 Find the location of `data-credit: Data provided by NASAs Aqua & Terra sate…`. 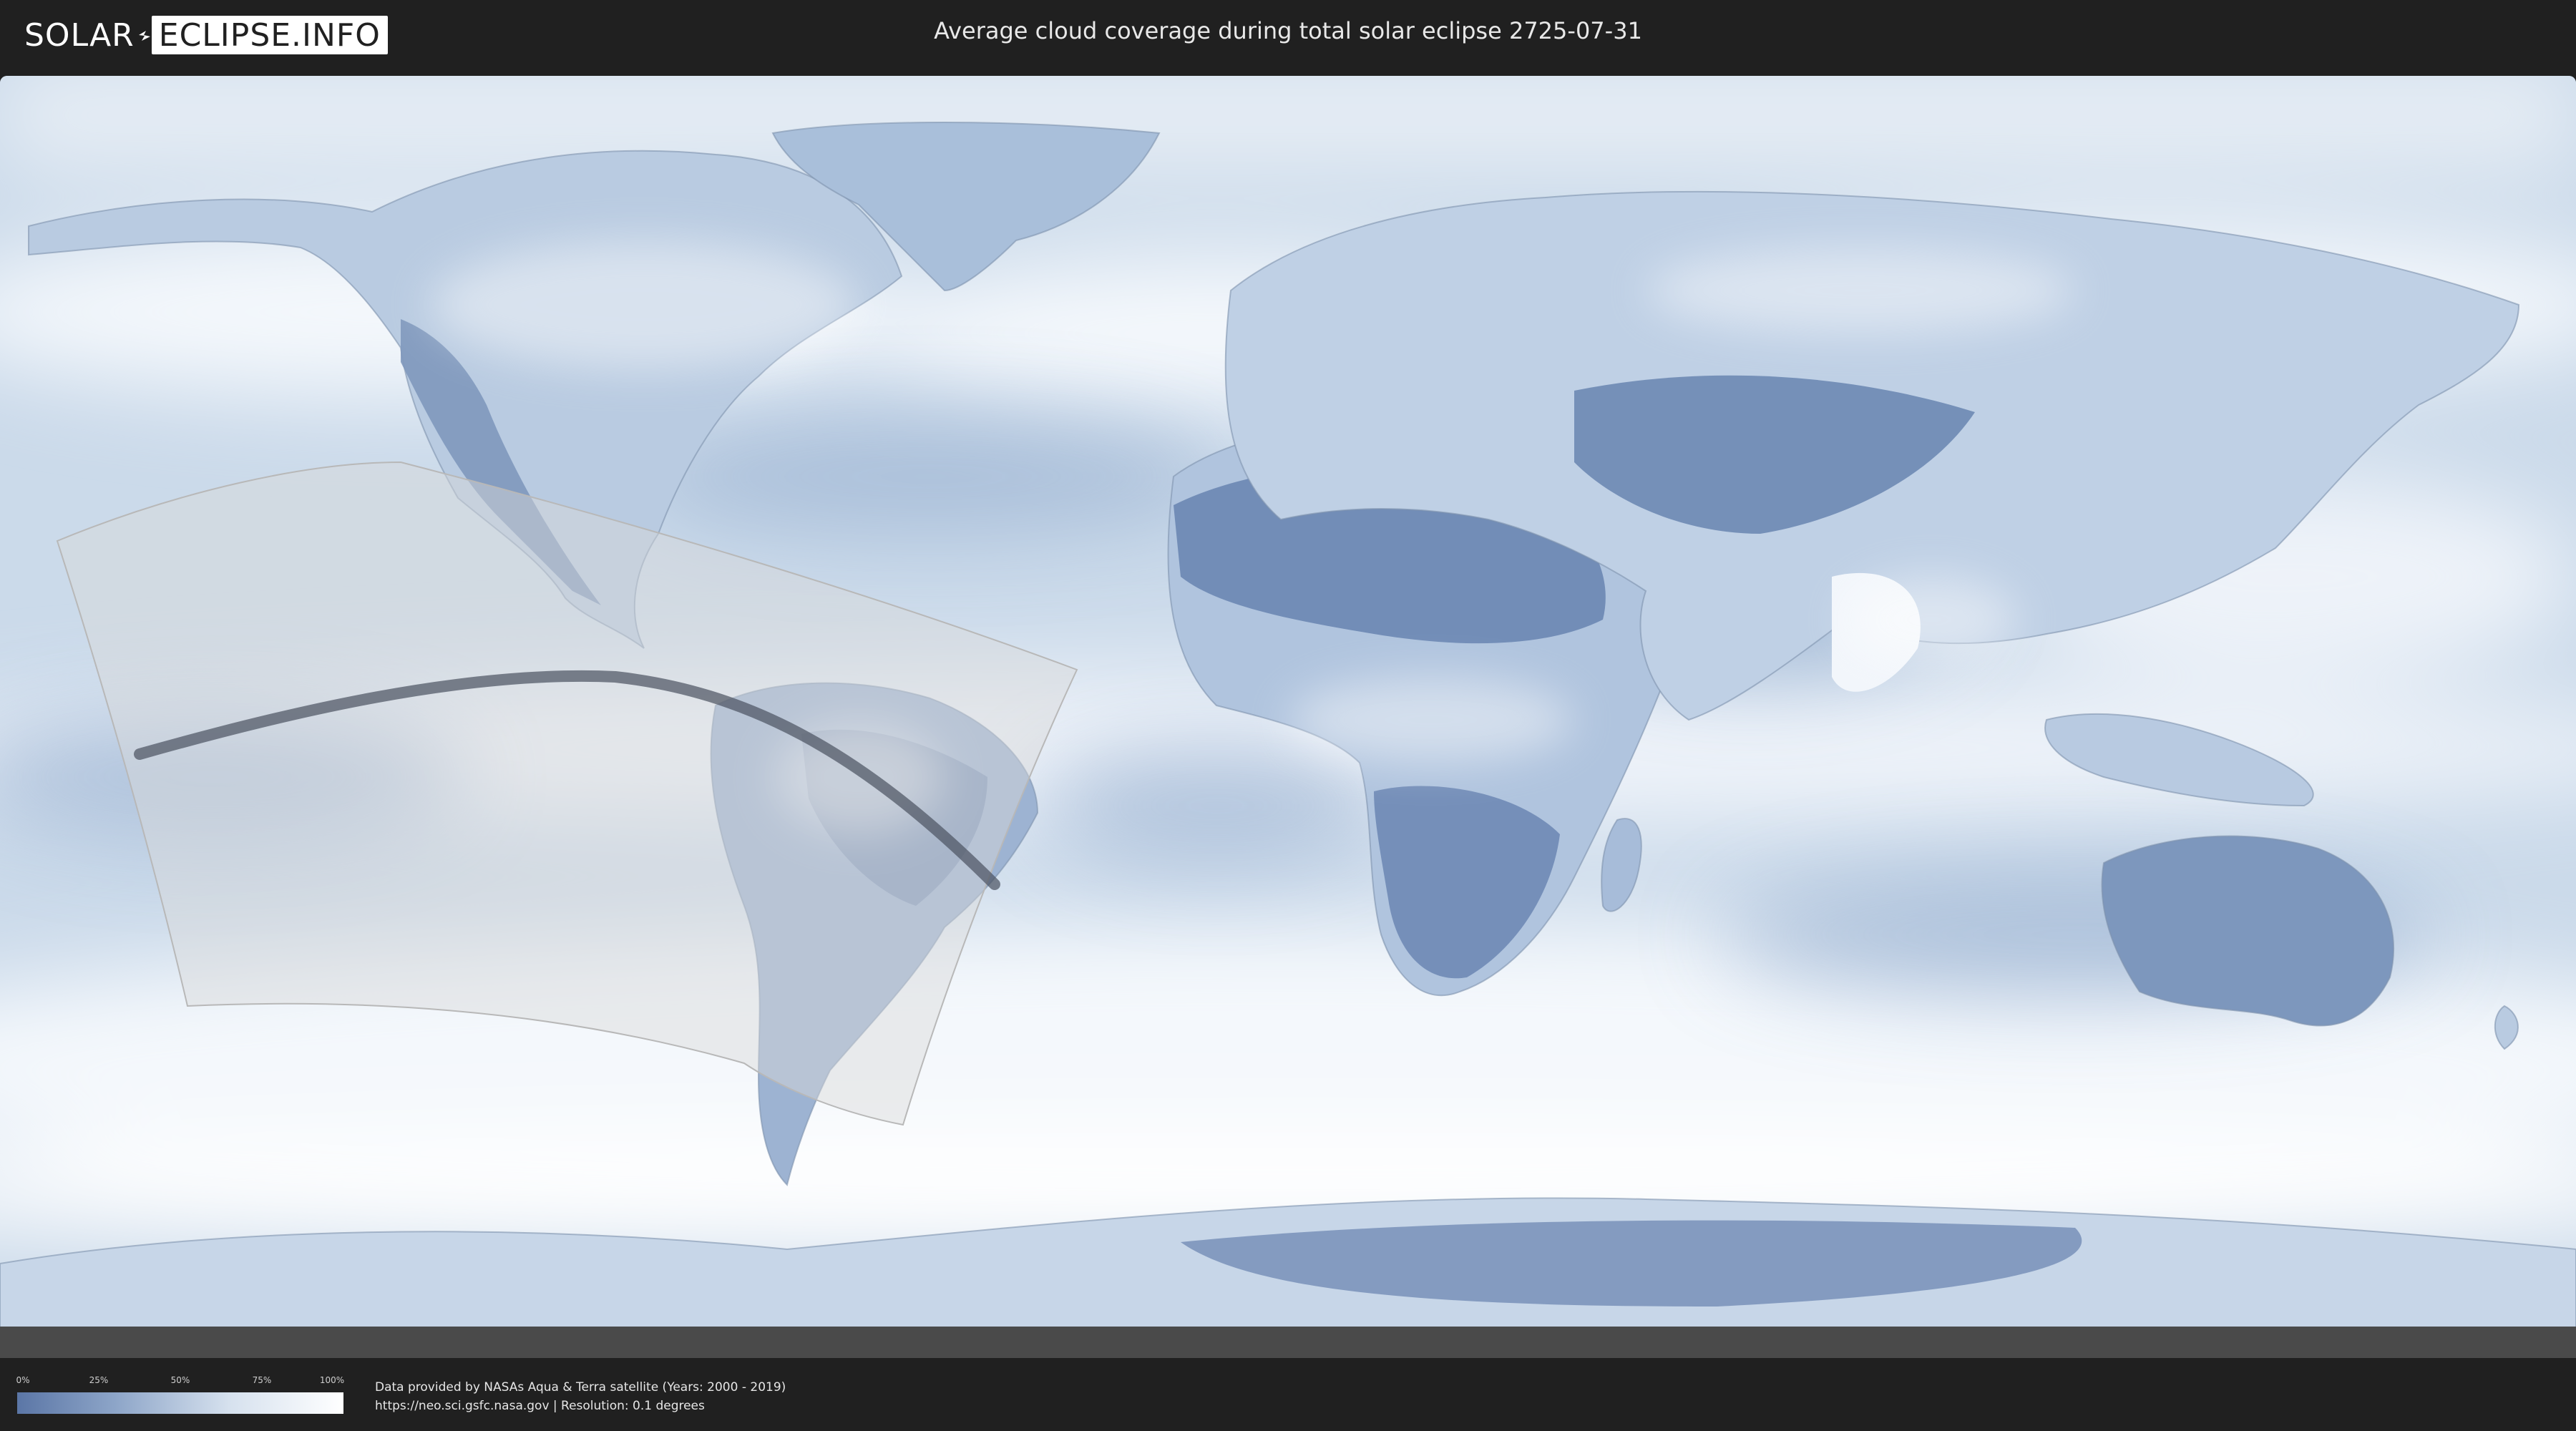

data-credit: Data provided by NASAs Aqua & Terra sate… is located at coordinates (580, 1396).